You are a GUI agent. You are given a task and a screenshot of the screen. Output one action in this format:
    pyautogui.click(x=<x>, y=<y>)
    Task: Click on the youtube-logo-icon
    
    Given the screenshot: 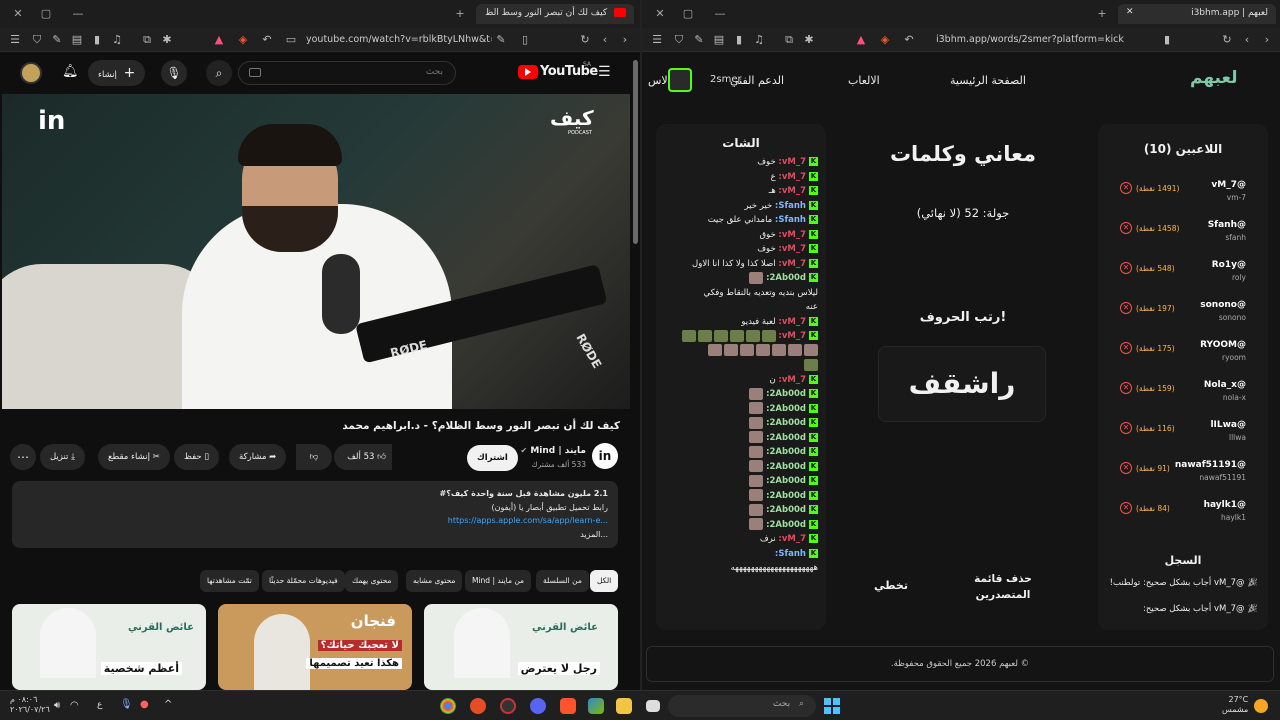 What is the action you would take?
    pyautogui.click(x=528, y=72)
    